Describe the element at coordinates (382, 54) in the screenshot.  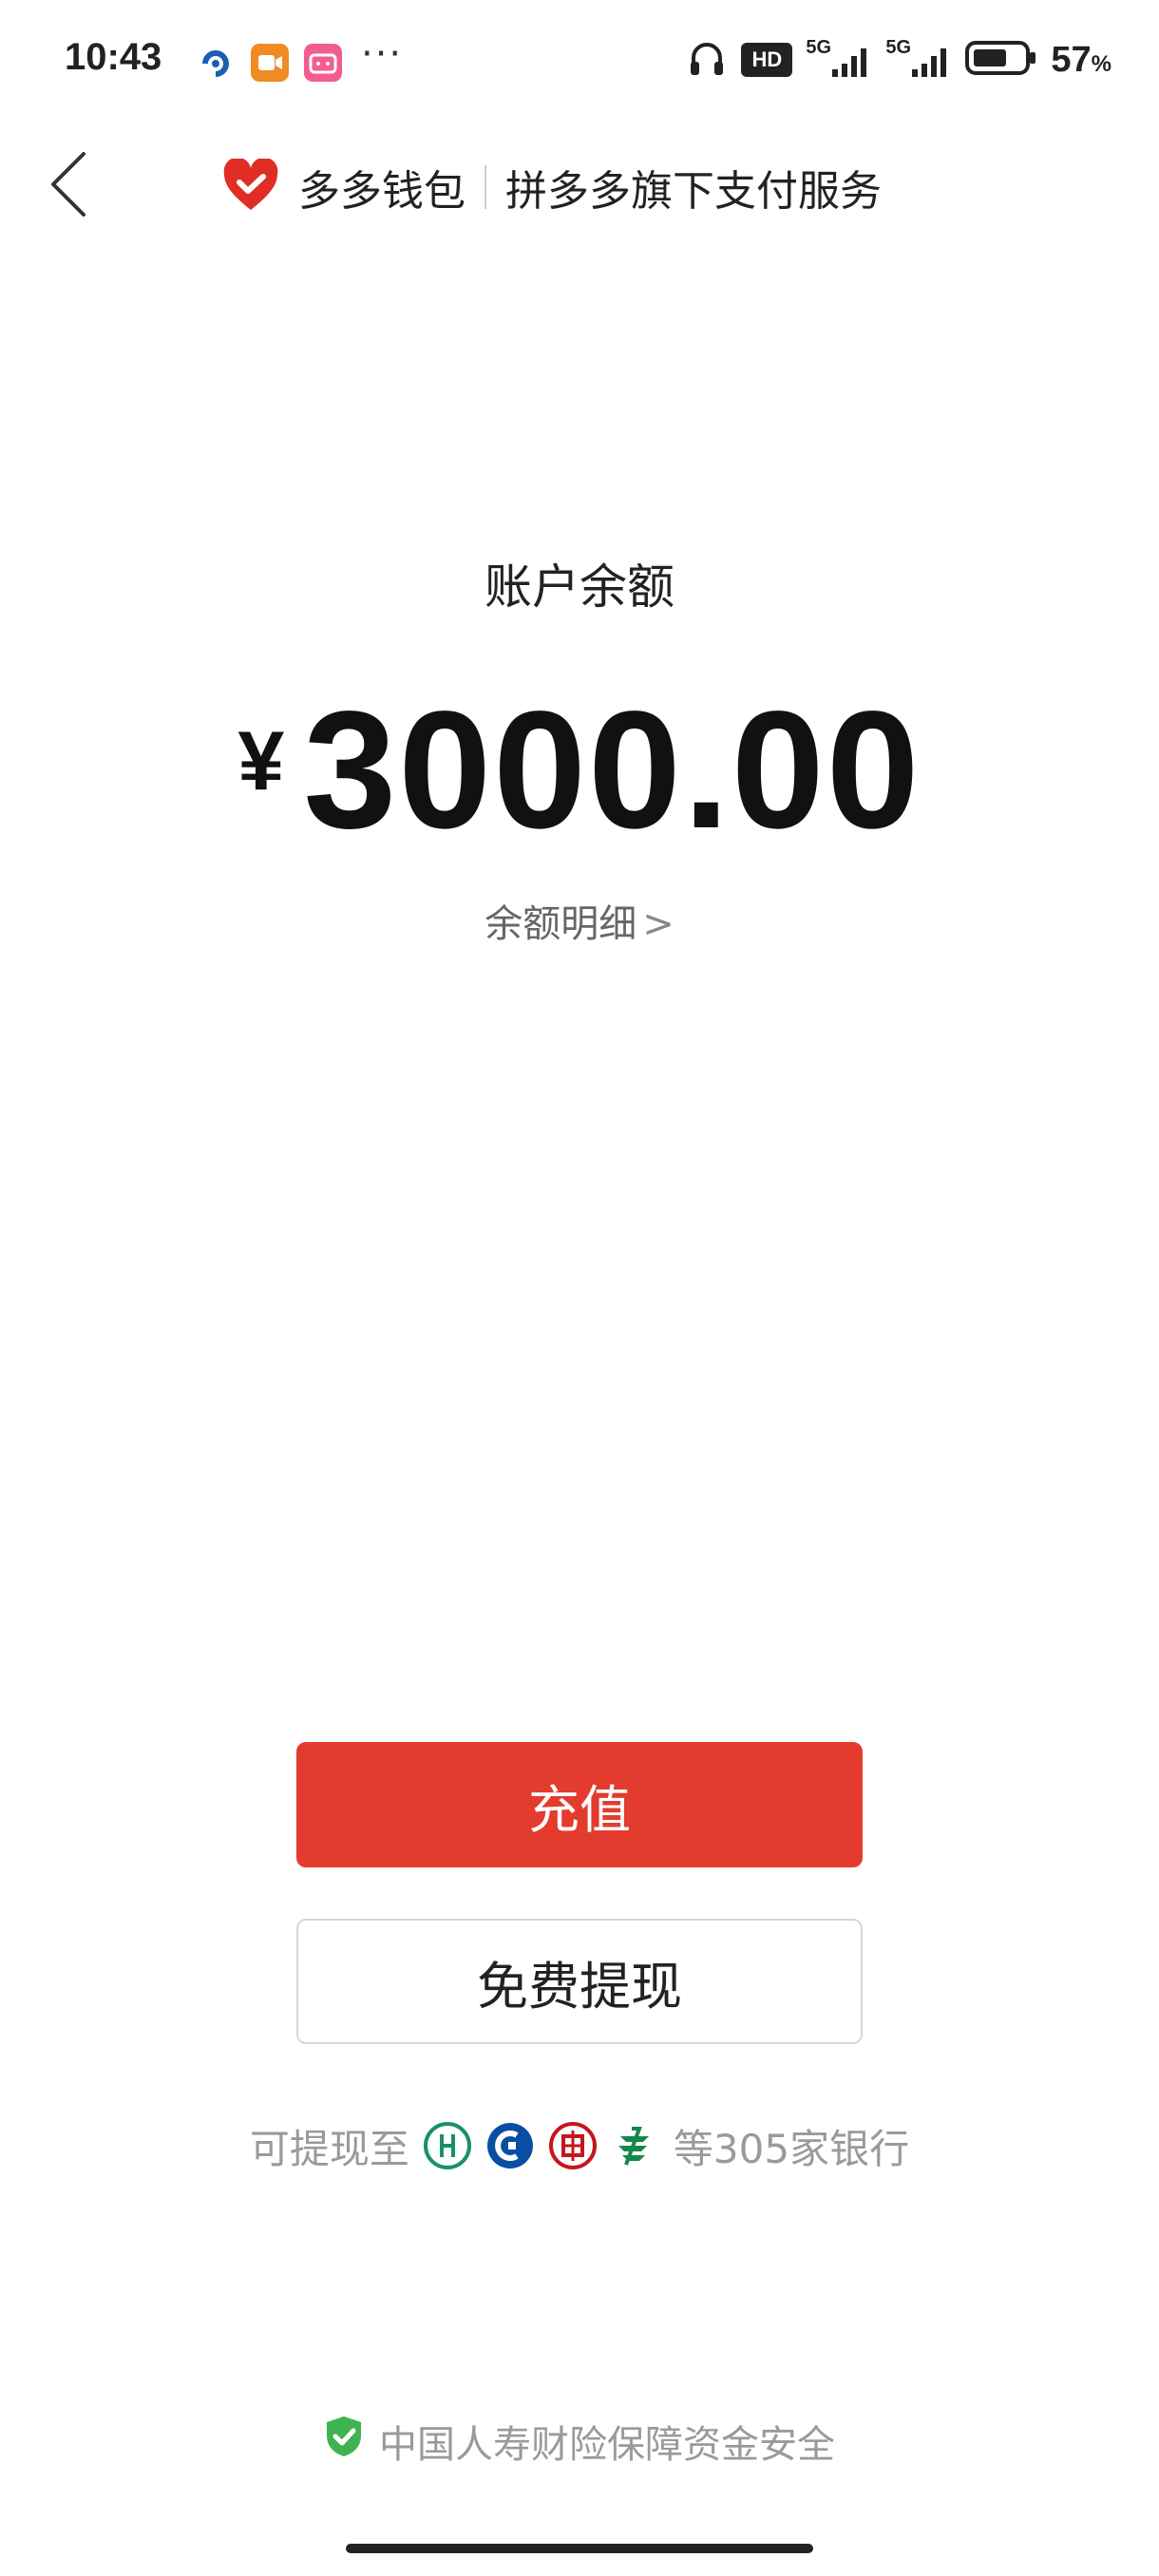
I see `more-notifications-icon: ···` at that location.